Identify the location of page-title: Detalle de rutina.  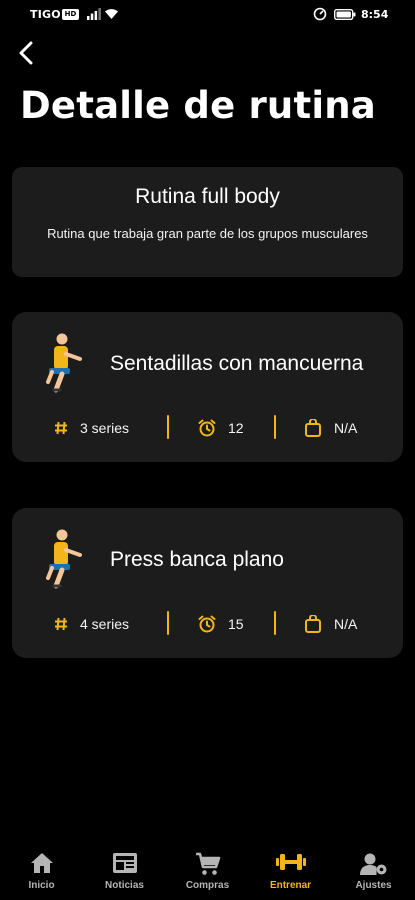
(198, 105).